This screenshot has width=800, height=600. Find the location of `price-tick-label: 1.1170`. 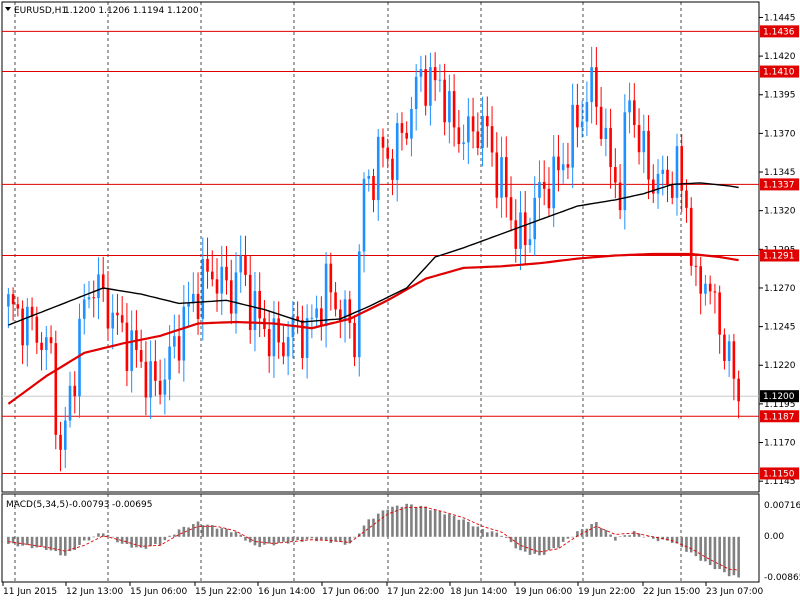

price-tick-label: 1.1170 is located at coordinates (780, 444).